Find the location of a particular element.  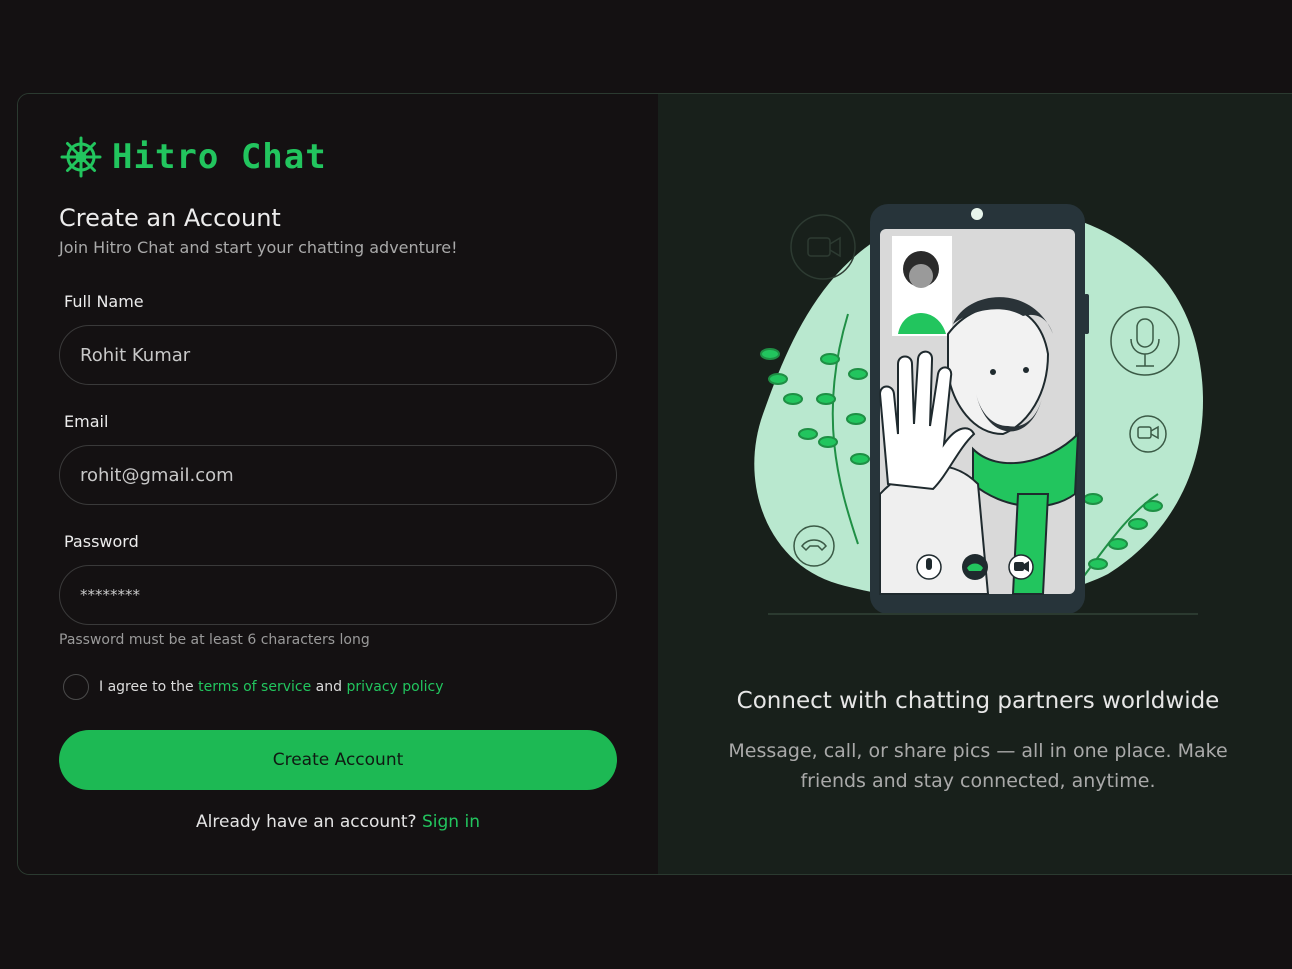

dharma-wheel-icon is located at coordinates (81, 157).